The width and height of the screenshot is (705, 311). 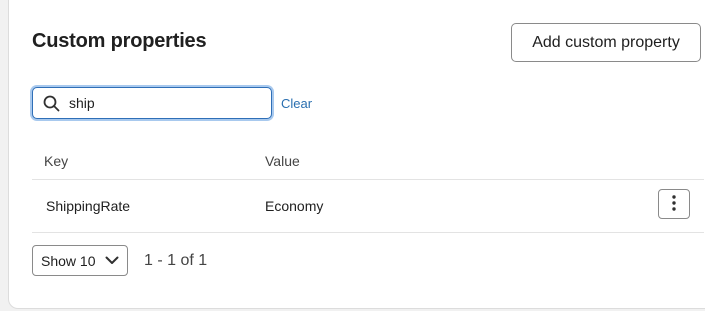 What do you see at coordinates (606, 42) in the screenshot?
I see `add-custom-property-button: Add custom property` at bounding box center [606, 42].